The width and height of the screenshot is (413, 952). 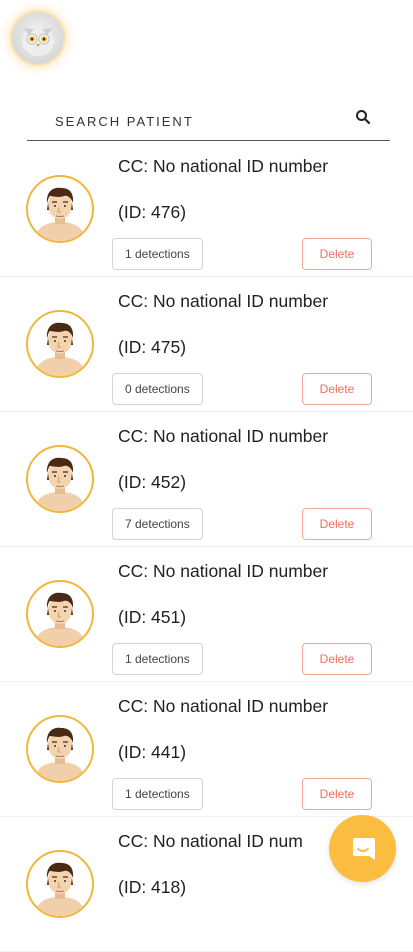 What do you see at coordinates (210, 841) in the screenshot?
I see `patient-name: CC: No national ID num` at bounding box center [210, 841].